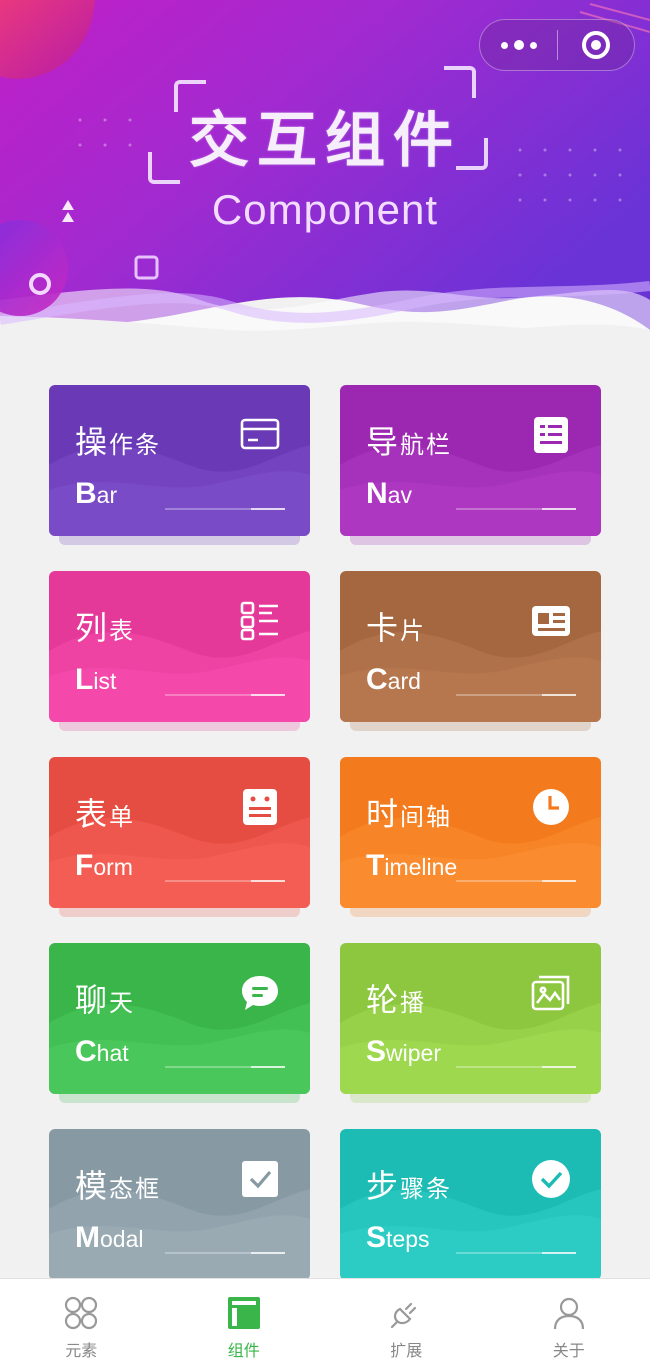  What do you see at coordinates (92, 1000) in the screenshot?
I see `card-title-zh-first: 聊` at bounding box center [92, 1000].